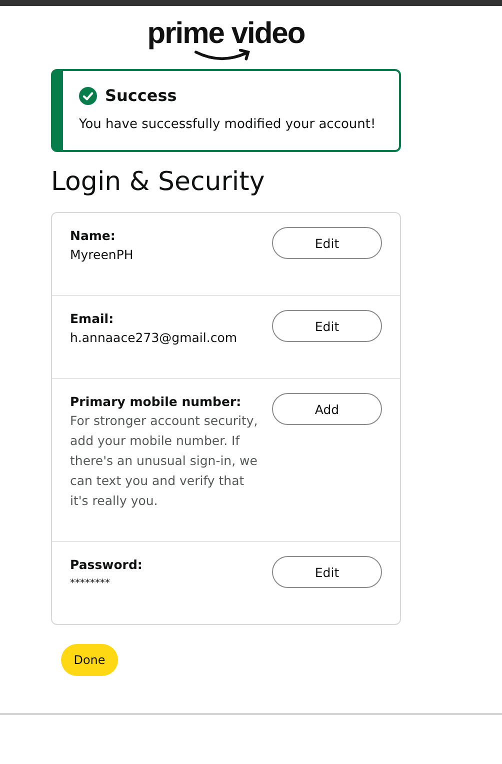 The height and width of the screenshot is (764, 502). Describe the element at coordinates (102, 255) in the screenshot. I see `field-value: MyreenPH` at that location.